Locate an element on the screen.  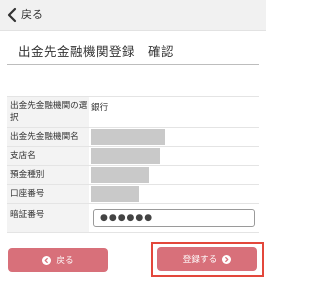
row-value: 銀行 is located at coordinates (100, 108).